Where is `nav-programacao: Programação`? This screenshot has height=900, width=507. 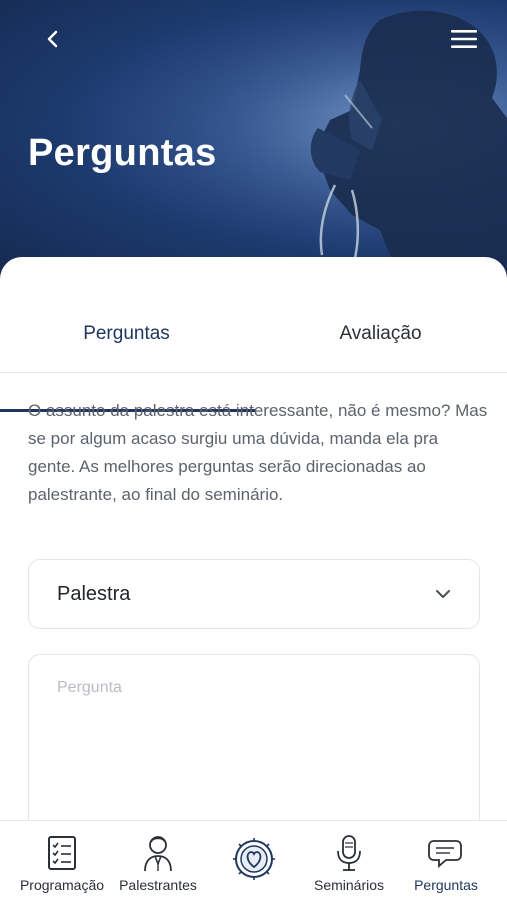
nav-programacao: Programação is located at coordinates (62, 860).